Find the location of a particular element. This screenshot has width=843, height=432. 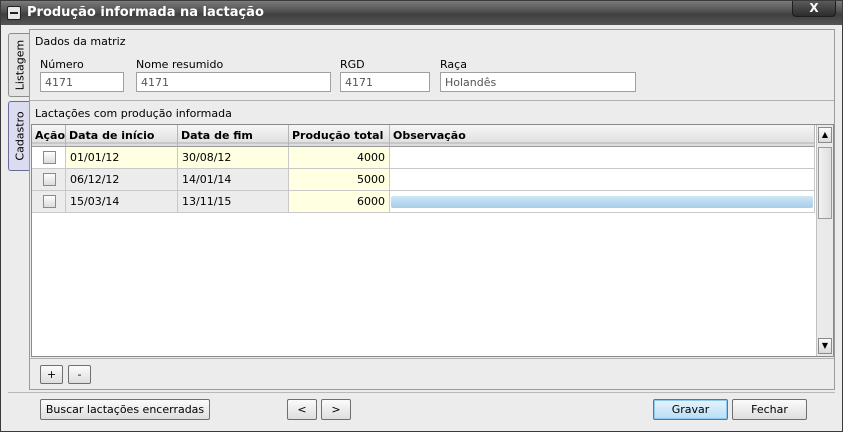

add-row-button: + is located at coordinates (51, 374).